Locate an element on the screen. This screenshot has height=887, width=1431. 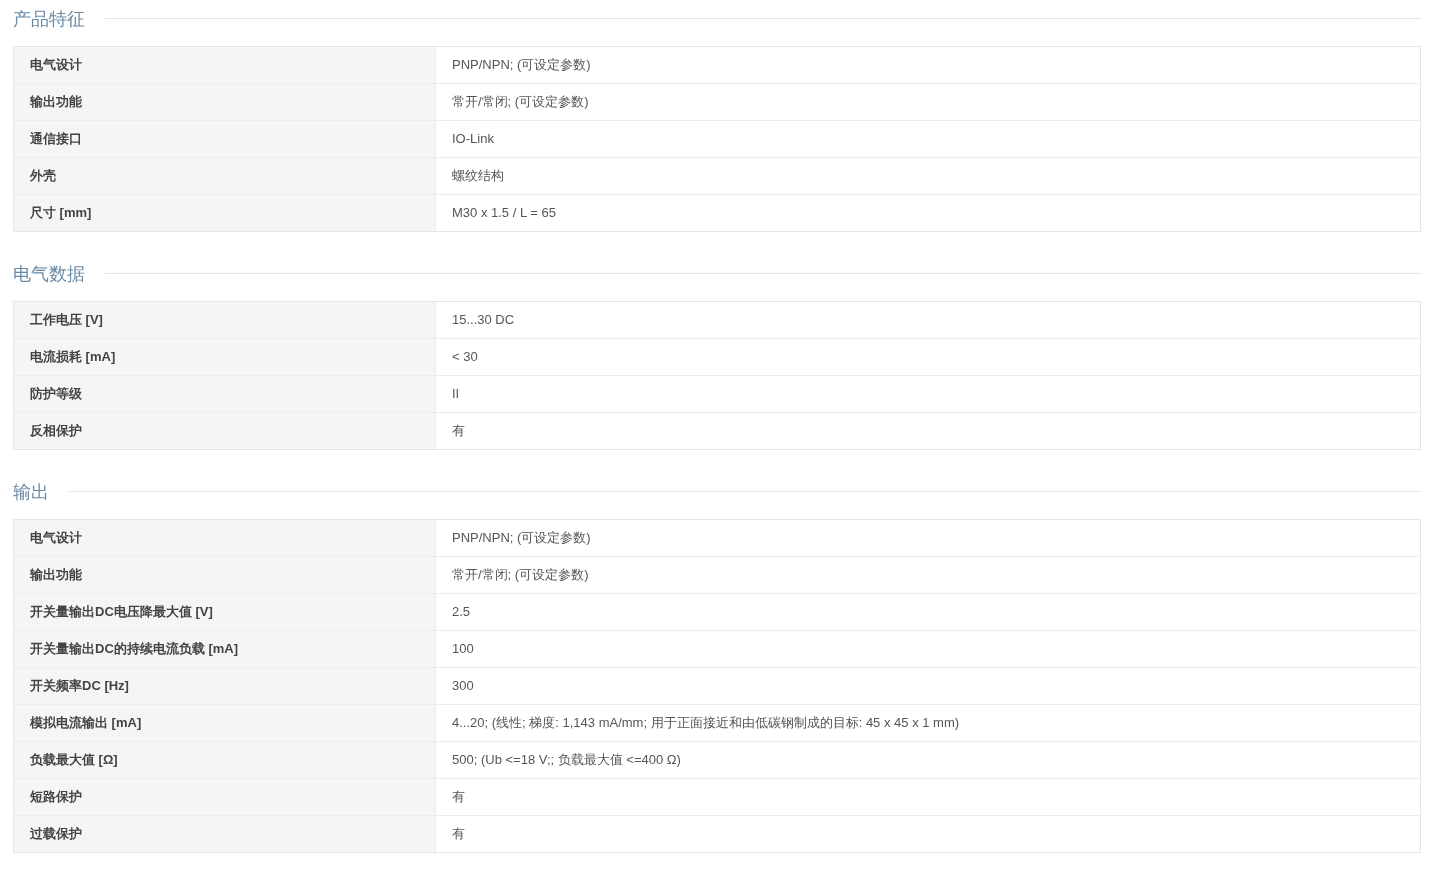
spec-label: 反相保护 is located at coordinates (225, 431).